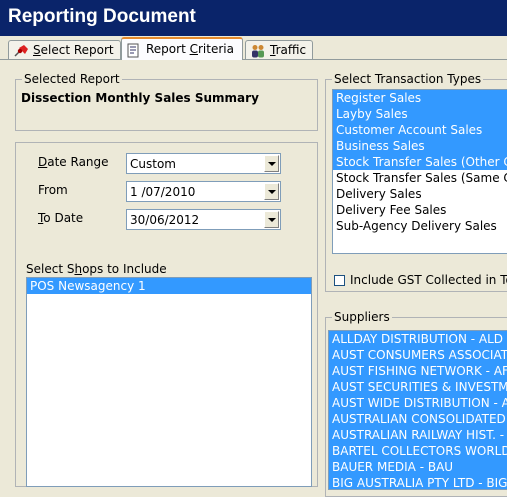 The height and width of the screenshot is (497, 507). I want to click on list-item: Layby Sales, so click(420, 114).